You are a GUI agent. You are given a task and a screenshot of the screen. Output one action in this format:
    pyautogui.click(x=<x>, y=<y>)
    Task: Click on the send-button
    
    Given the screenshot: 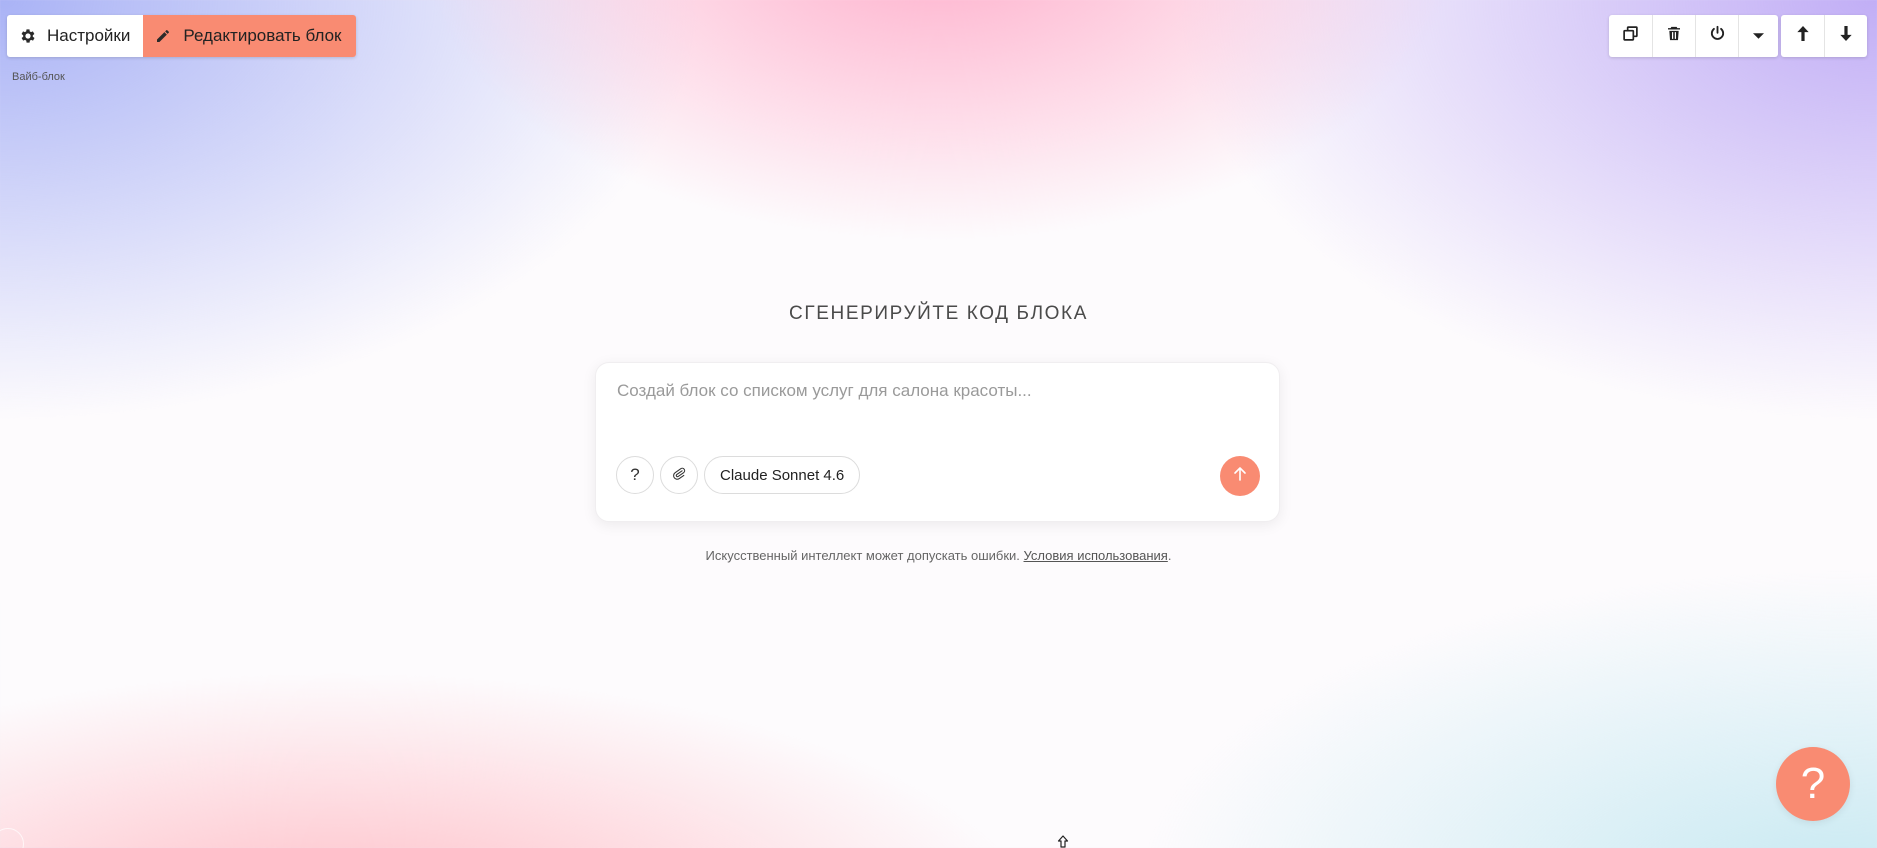 What is the action you would take?
    pyautogui.click(x=1240, y=476)
    